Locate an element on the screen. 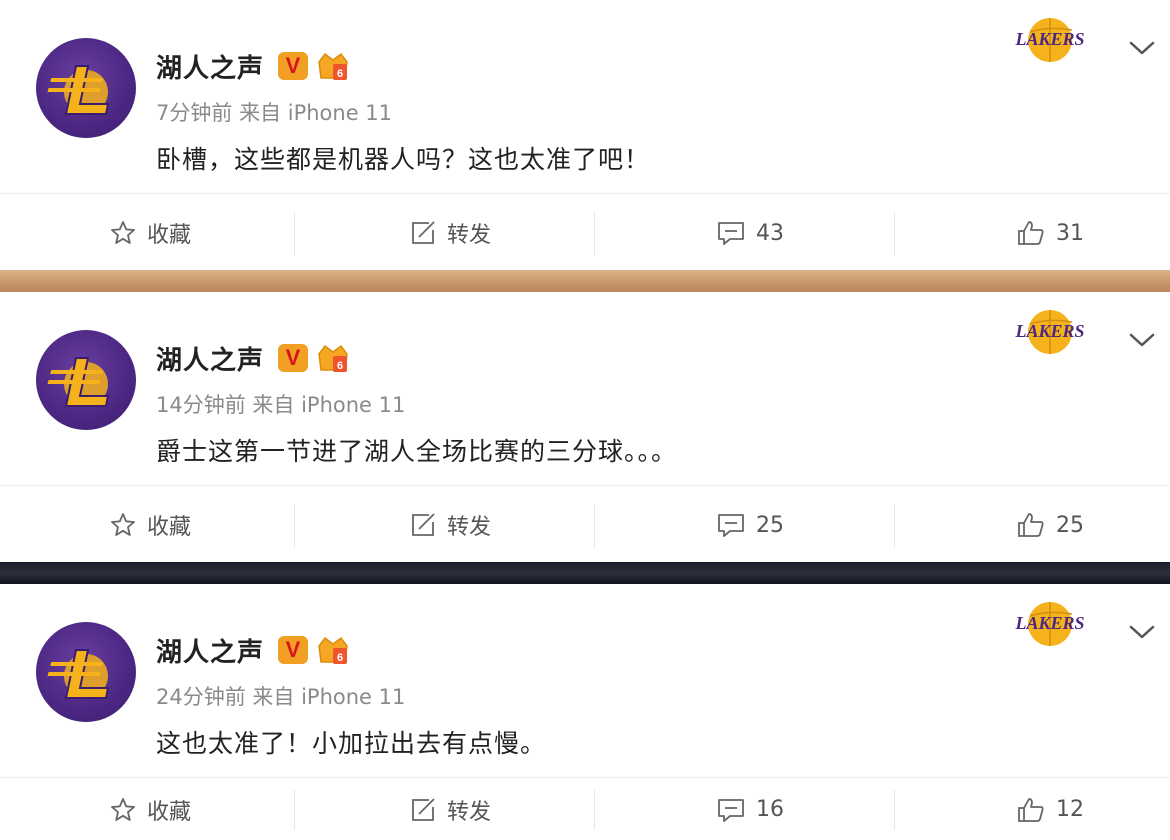  post-meta: 24分钟前 来自 iPhone 11 is located at coordinates (280, 696).